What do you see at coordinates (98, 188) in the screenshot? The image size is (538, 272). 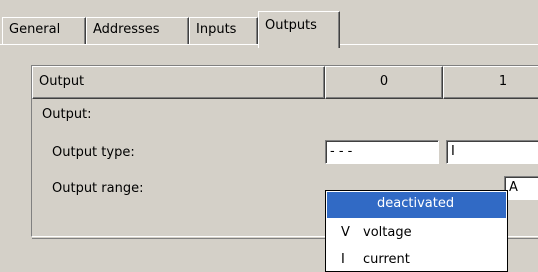 I see `output-range-label: Output range:` at bounding box center [98, 188].